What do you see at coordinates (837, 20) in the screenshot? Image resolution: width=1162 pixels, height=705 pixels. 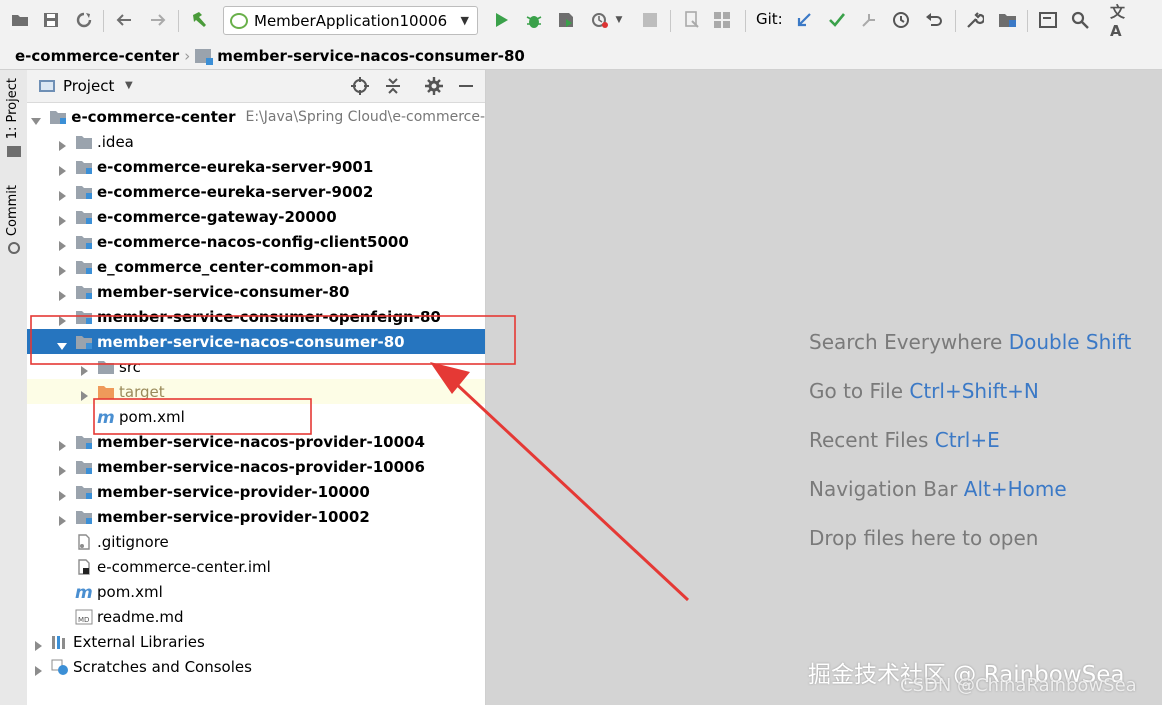 I see `git-commit-icon` at bounding box center [837, 20].